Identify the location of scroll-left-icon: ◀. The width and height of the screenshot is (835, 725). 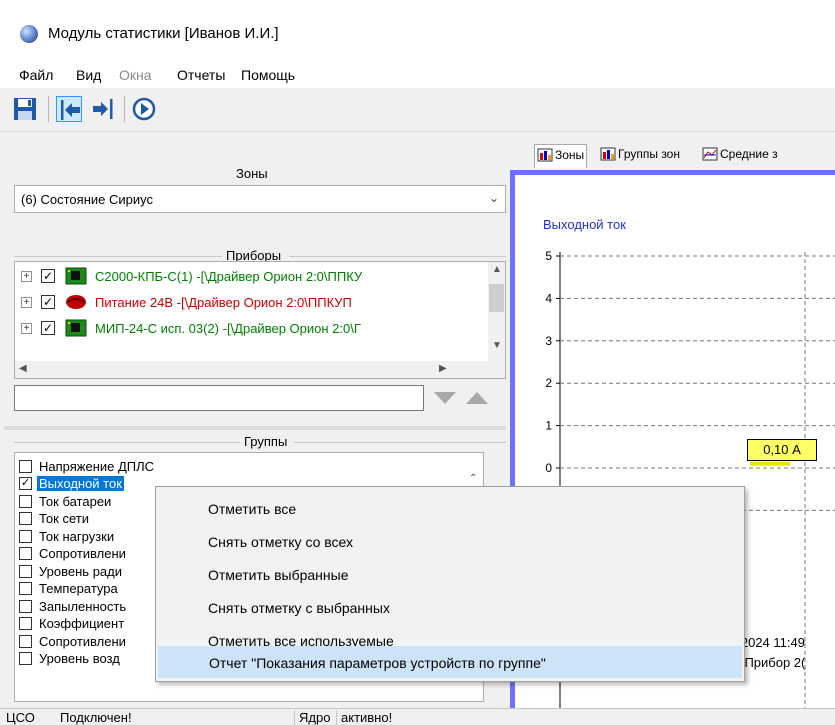
(23, 368).